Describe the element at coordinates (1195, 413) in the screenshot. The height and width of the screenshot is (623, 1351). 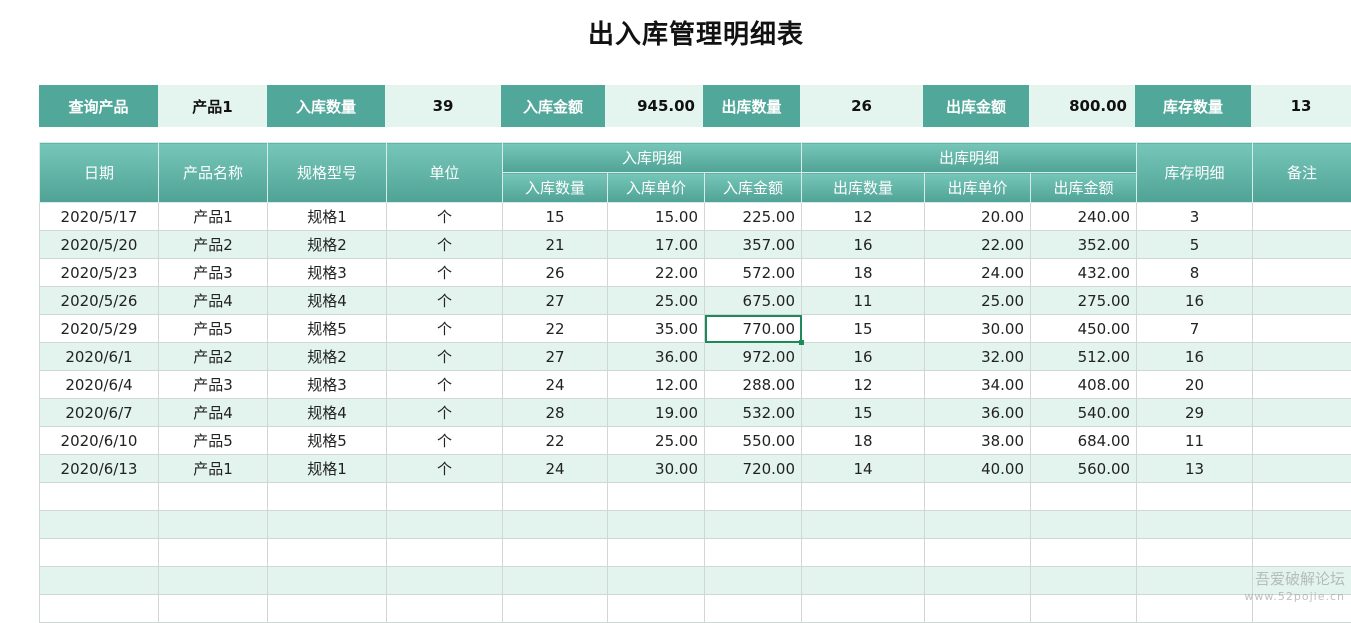
I see `cell-stock: 29` at that location.